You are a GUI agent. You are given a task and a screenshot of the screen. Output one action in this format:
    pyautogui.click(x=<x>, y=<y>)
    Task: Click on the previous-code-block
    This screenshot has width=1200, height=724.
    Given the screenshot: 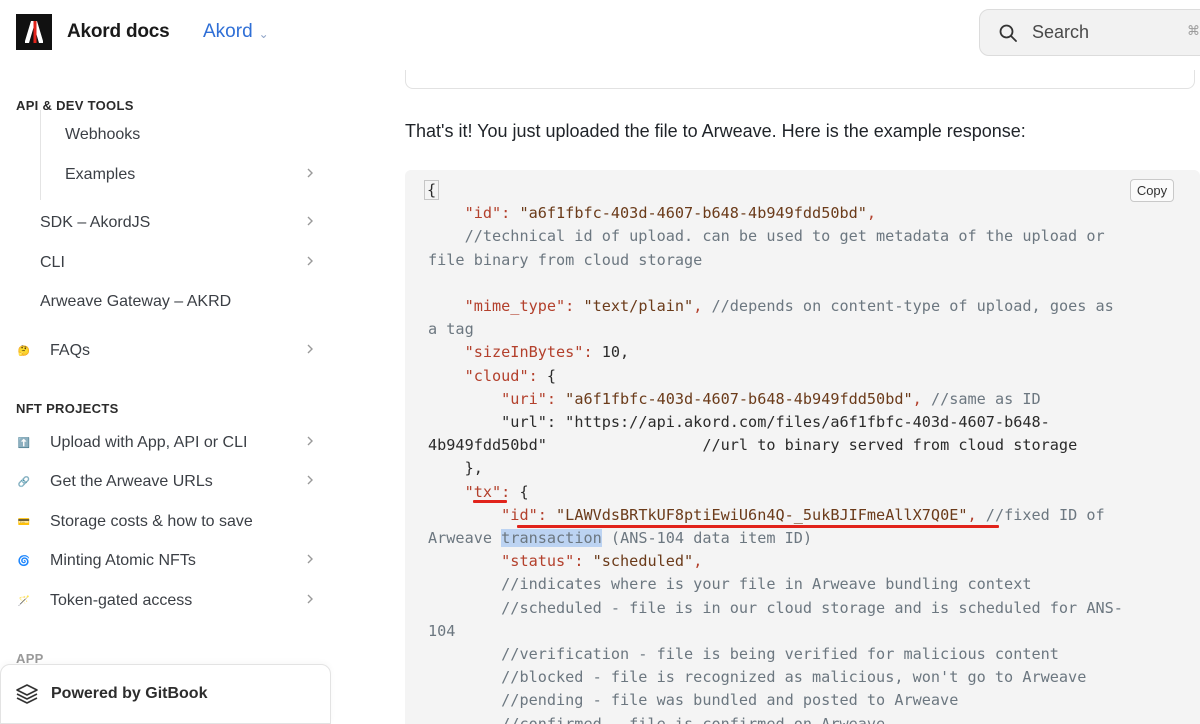 What is the action you would take?
    pyautogui.click(x=800, y=79)
    